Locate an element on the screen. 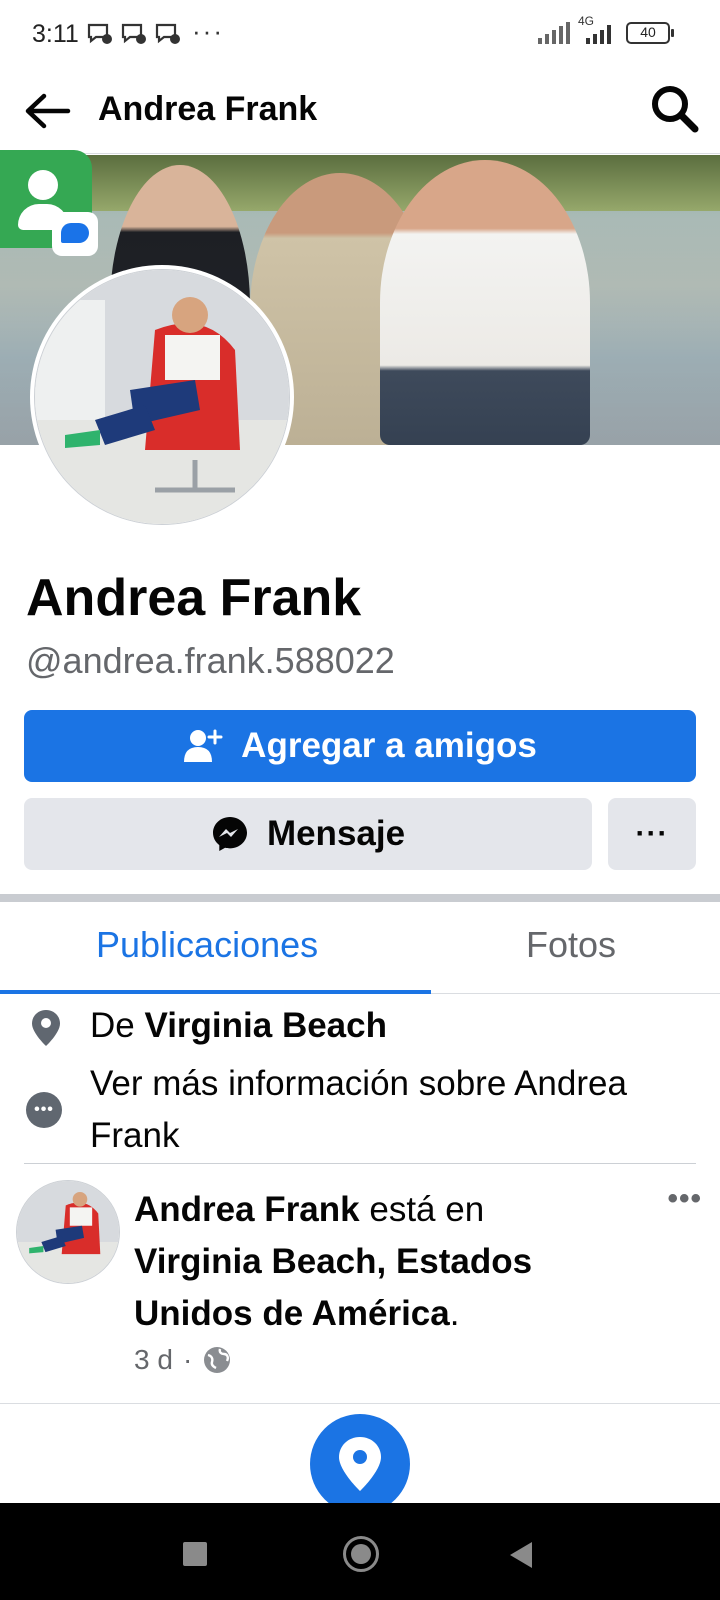 The height and width of the screenshot is (1600, 720). post-timestamp: 3 d is located at coordinates (153, 1360).